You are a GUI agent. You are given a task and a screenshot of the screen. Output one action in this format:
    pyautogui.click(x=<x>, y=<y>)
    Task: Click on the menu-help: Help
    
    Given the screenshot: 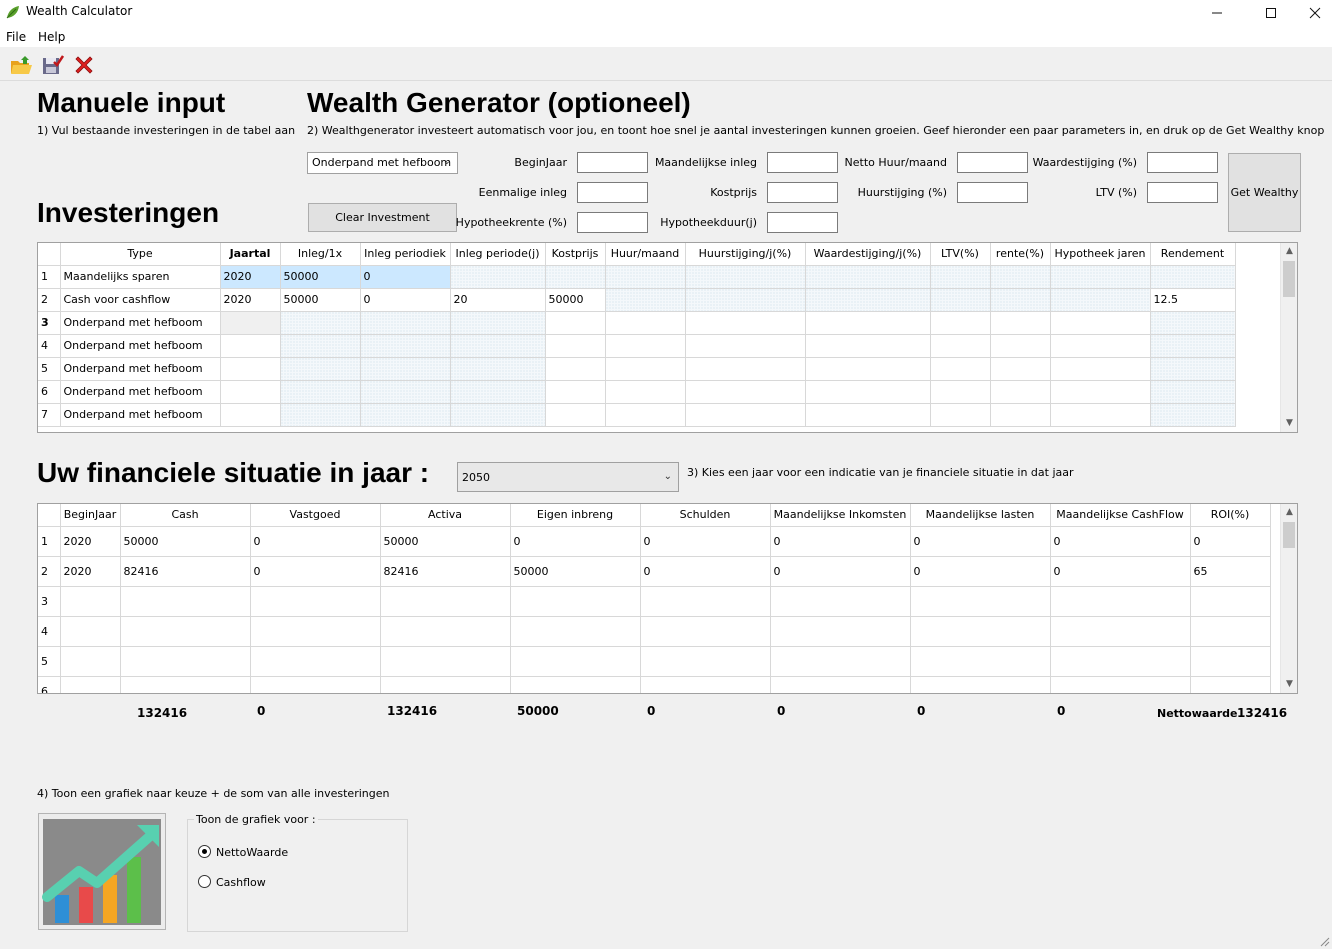 What is the action you would take?
    pyautogui.click(x=51, y=37)
    